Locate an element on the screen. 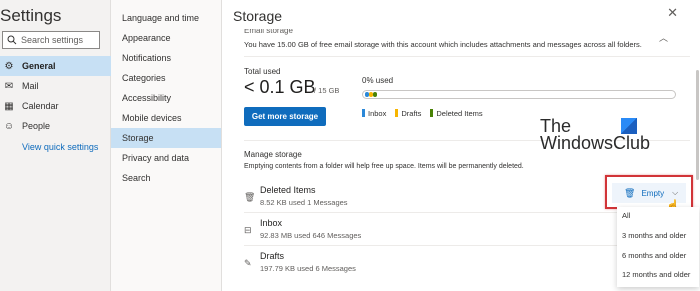  calendar-icon: ▦ is located at coordinates (9, 106).